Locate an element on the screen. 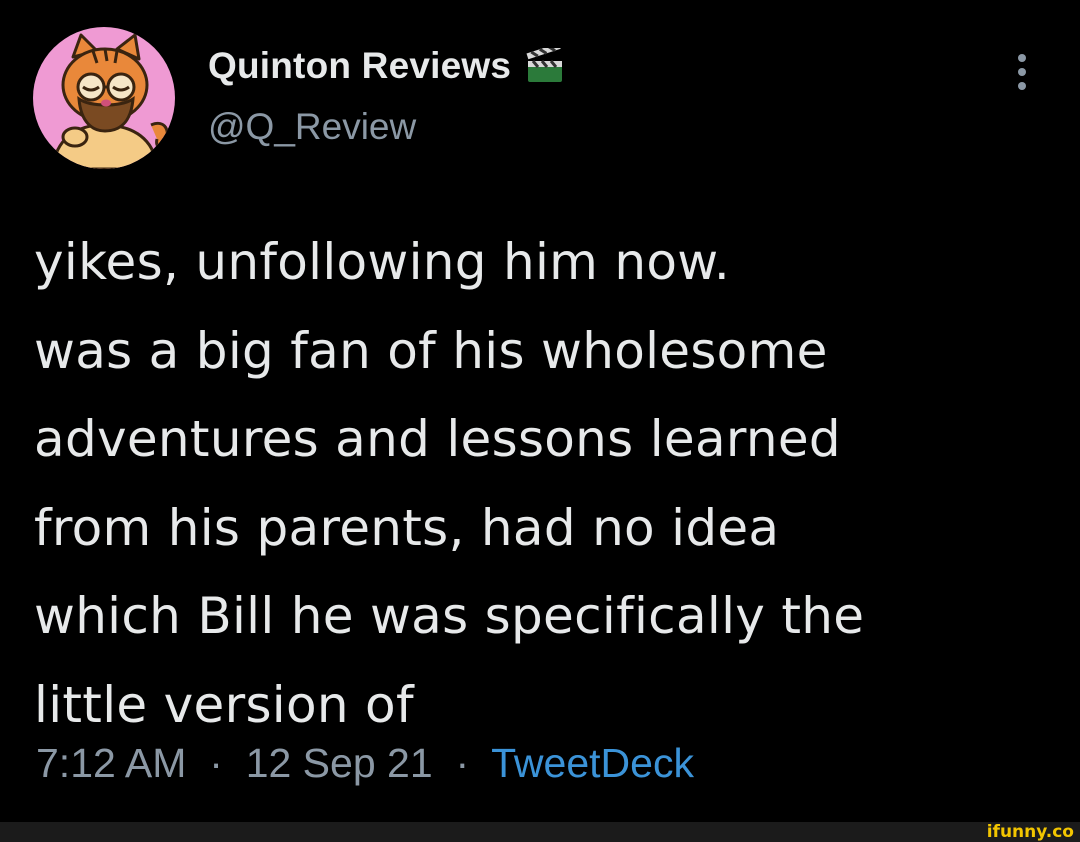 This screenshot has width=1080, height=842. tweet-text-line: which Bill he was specifically the is located at coordinates (449, 616).